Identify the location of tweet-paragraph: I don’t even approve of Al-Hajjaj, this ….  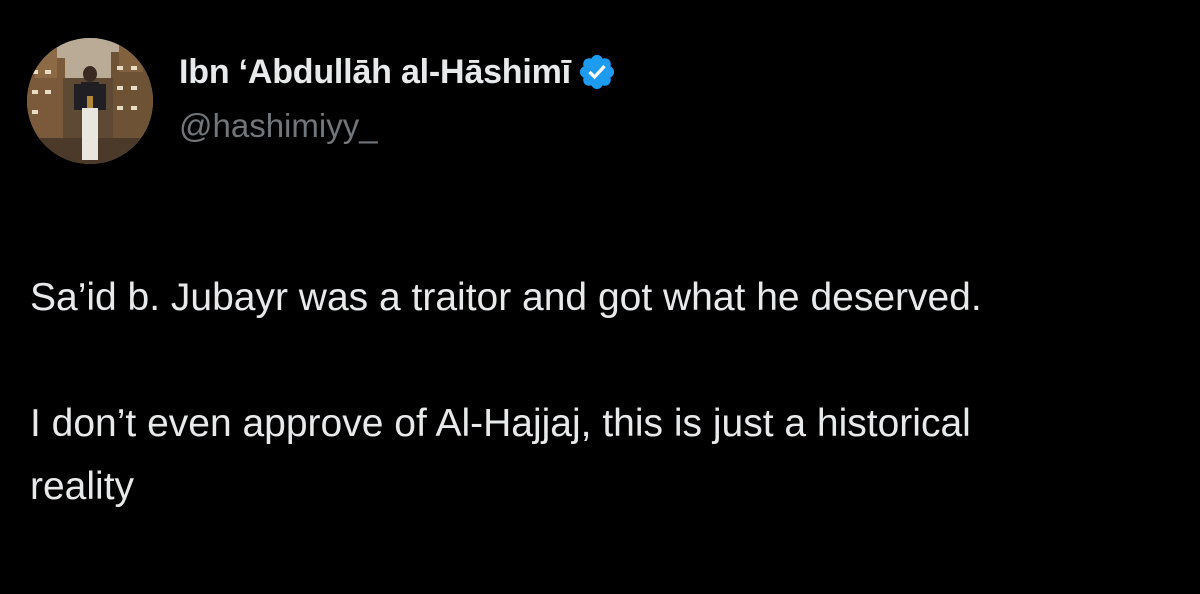
(500, 455).